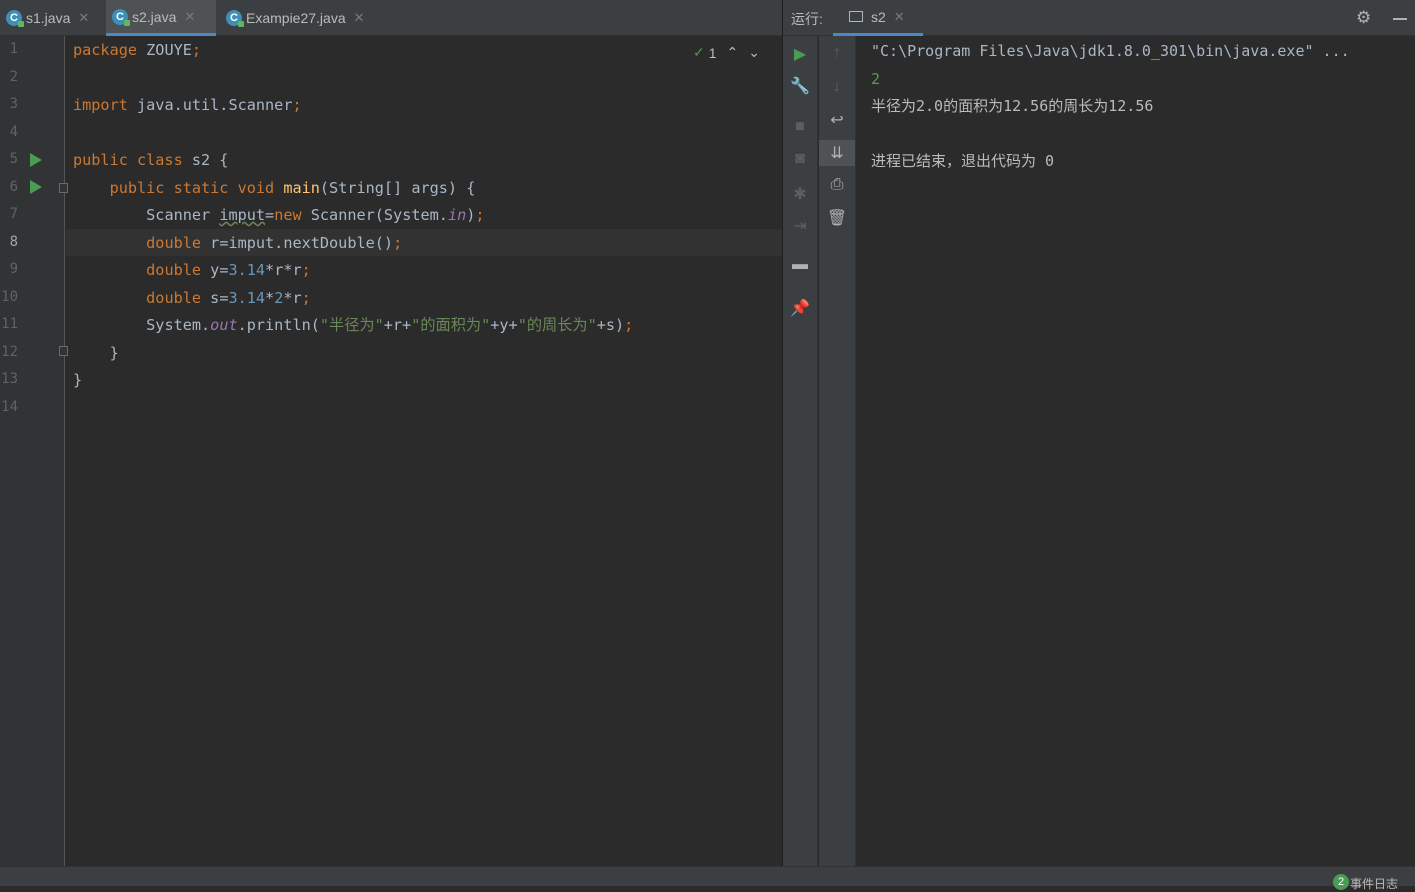 The image size is (1415, 892). What do you see at coordinates (837, 53) in the screenshot?
I see `arrow-up-icon: ↑` at bounding box center [837, 53].